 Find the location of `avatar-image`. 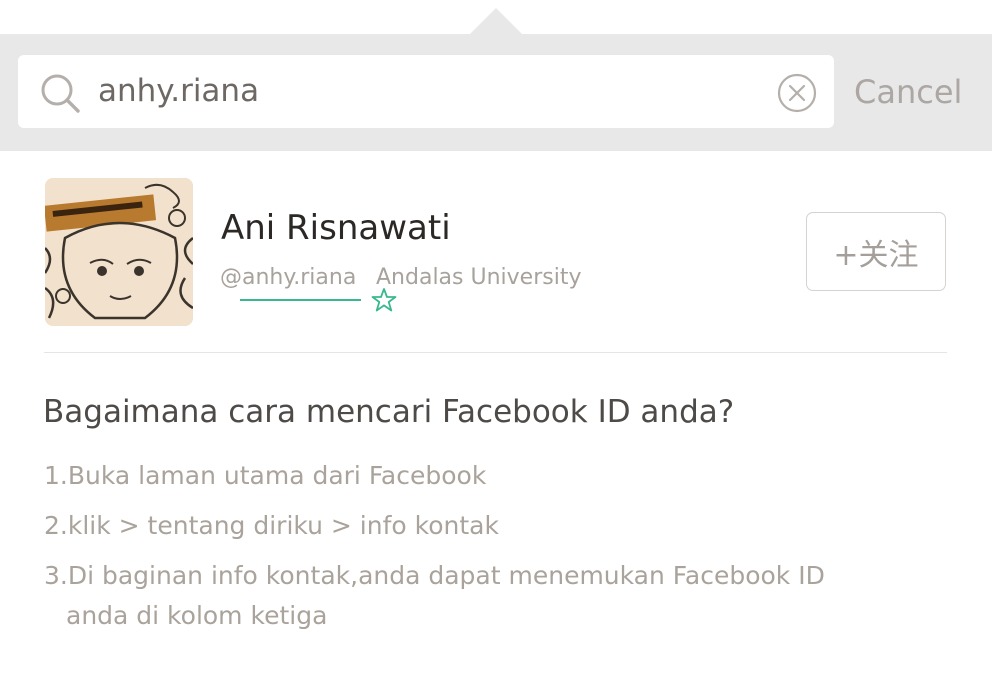

avatar-image is located at coordinates (119, 252).